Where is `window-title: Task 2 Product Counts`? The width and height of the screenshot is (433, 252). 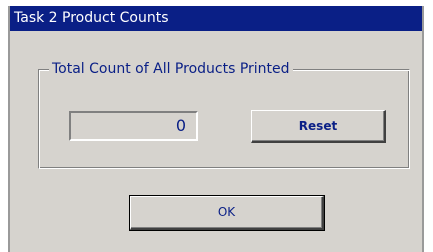 window-title: Task 2 Product Counts is located at coordinates (91, 18).